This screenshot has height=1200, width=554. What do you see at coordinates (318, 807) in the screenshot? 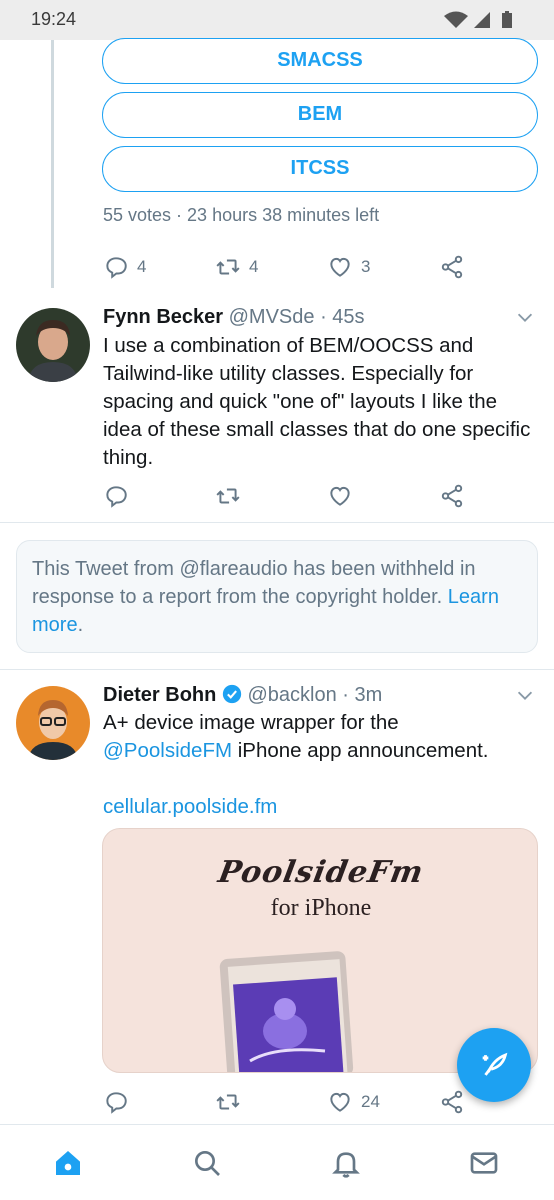
I see `tweet-url-link: cellular.poolside.fm` at bounding box center [318, 807].